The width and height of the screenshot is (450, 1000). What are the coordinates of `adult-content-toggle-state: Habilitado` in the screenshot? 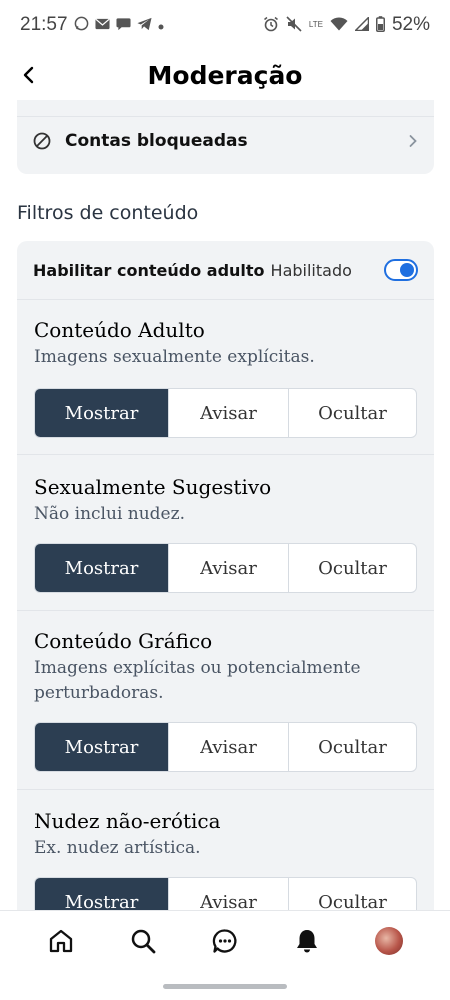 It's located at (311, 270).